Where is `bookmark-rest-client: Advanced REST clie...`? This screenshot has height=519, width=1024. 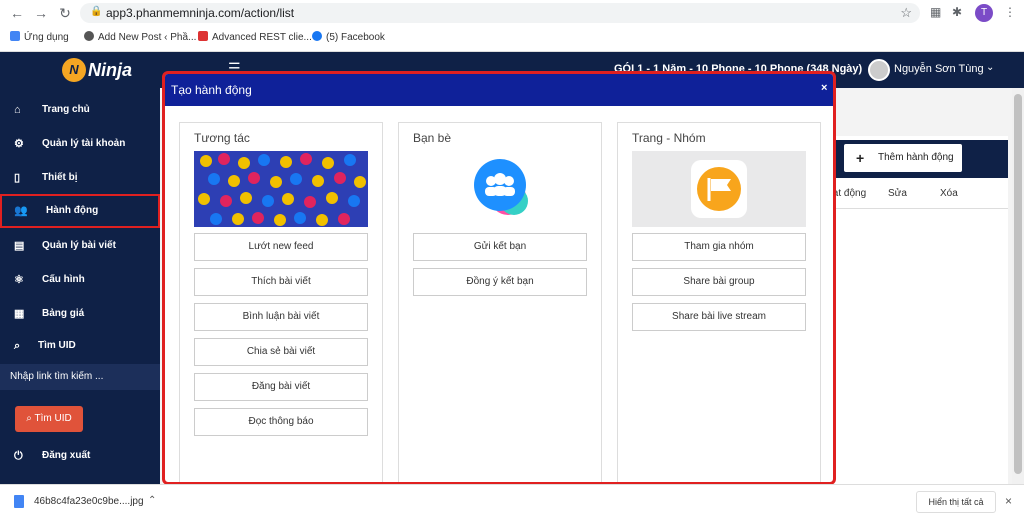 bookmark-rest-client: Advanced REST clie... is located at coordinates (255, 37).